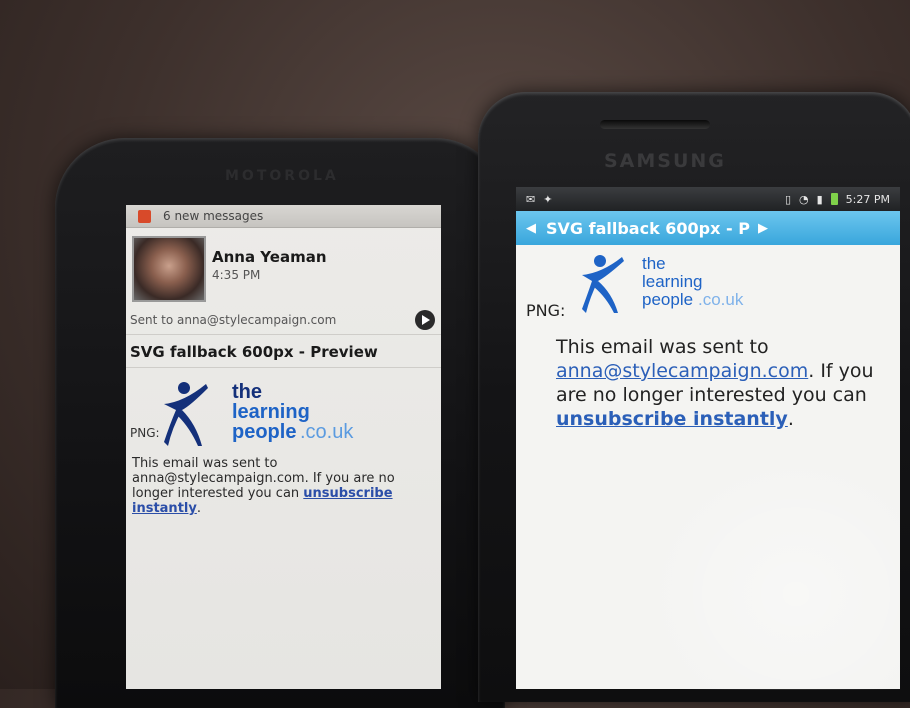  I want to click on logo-line1: the, so click(247, 392).